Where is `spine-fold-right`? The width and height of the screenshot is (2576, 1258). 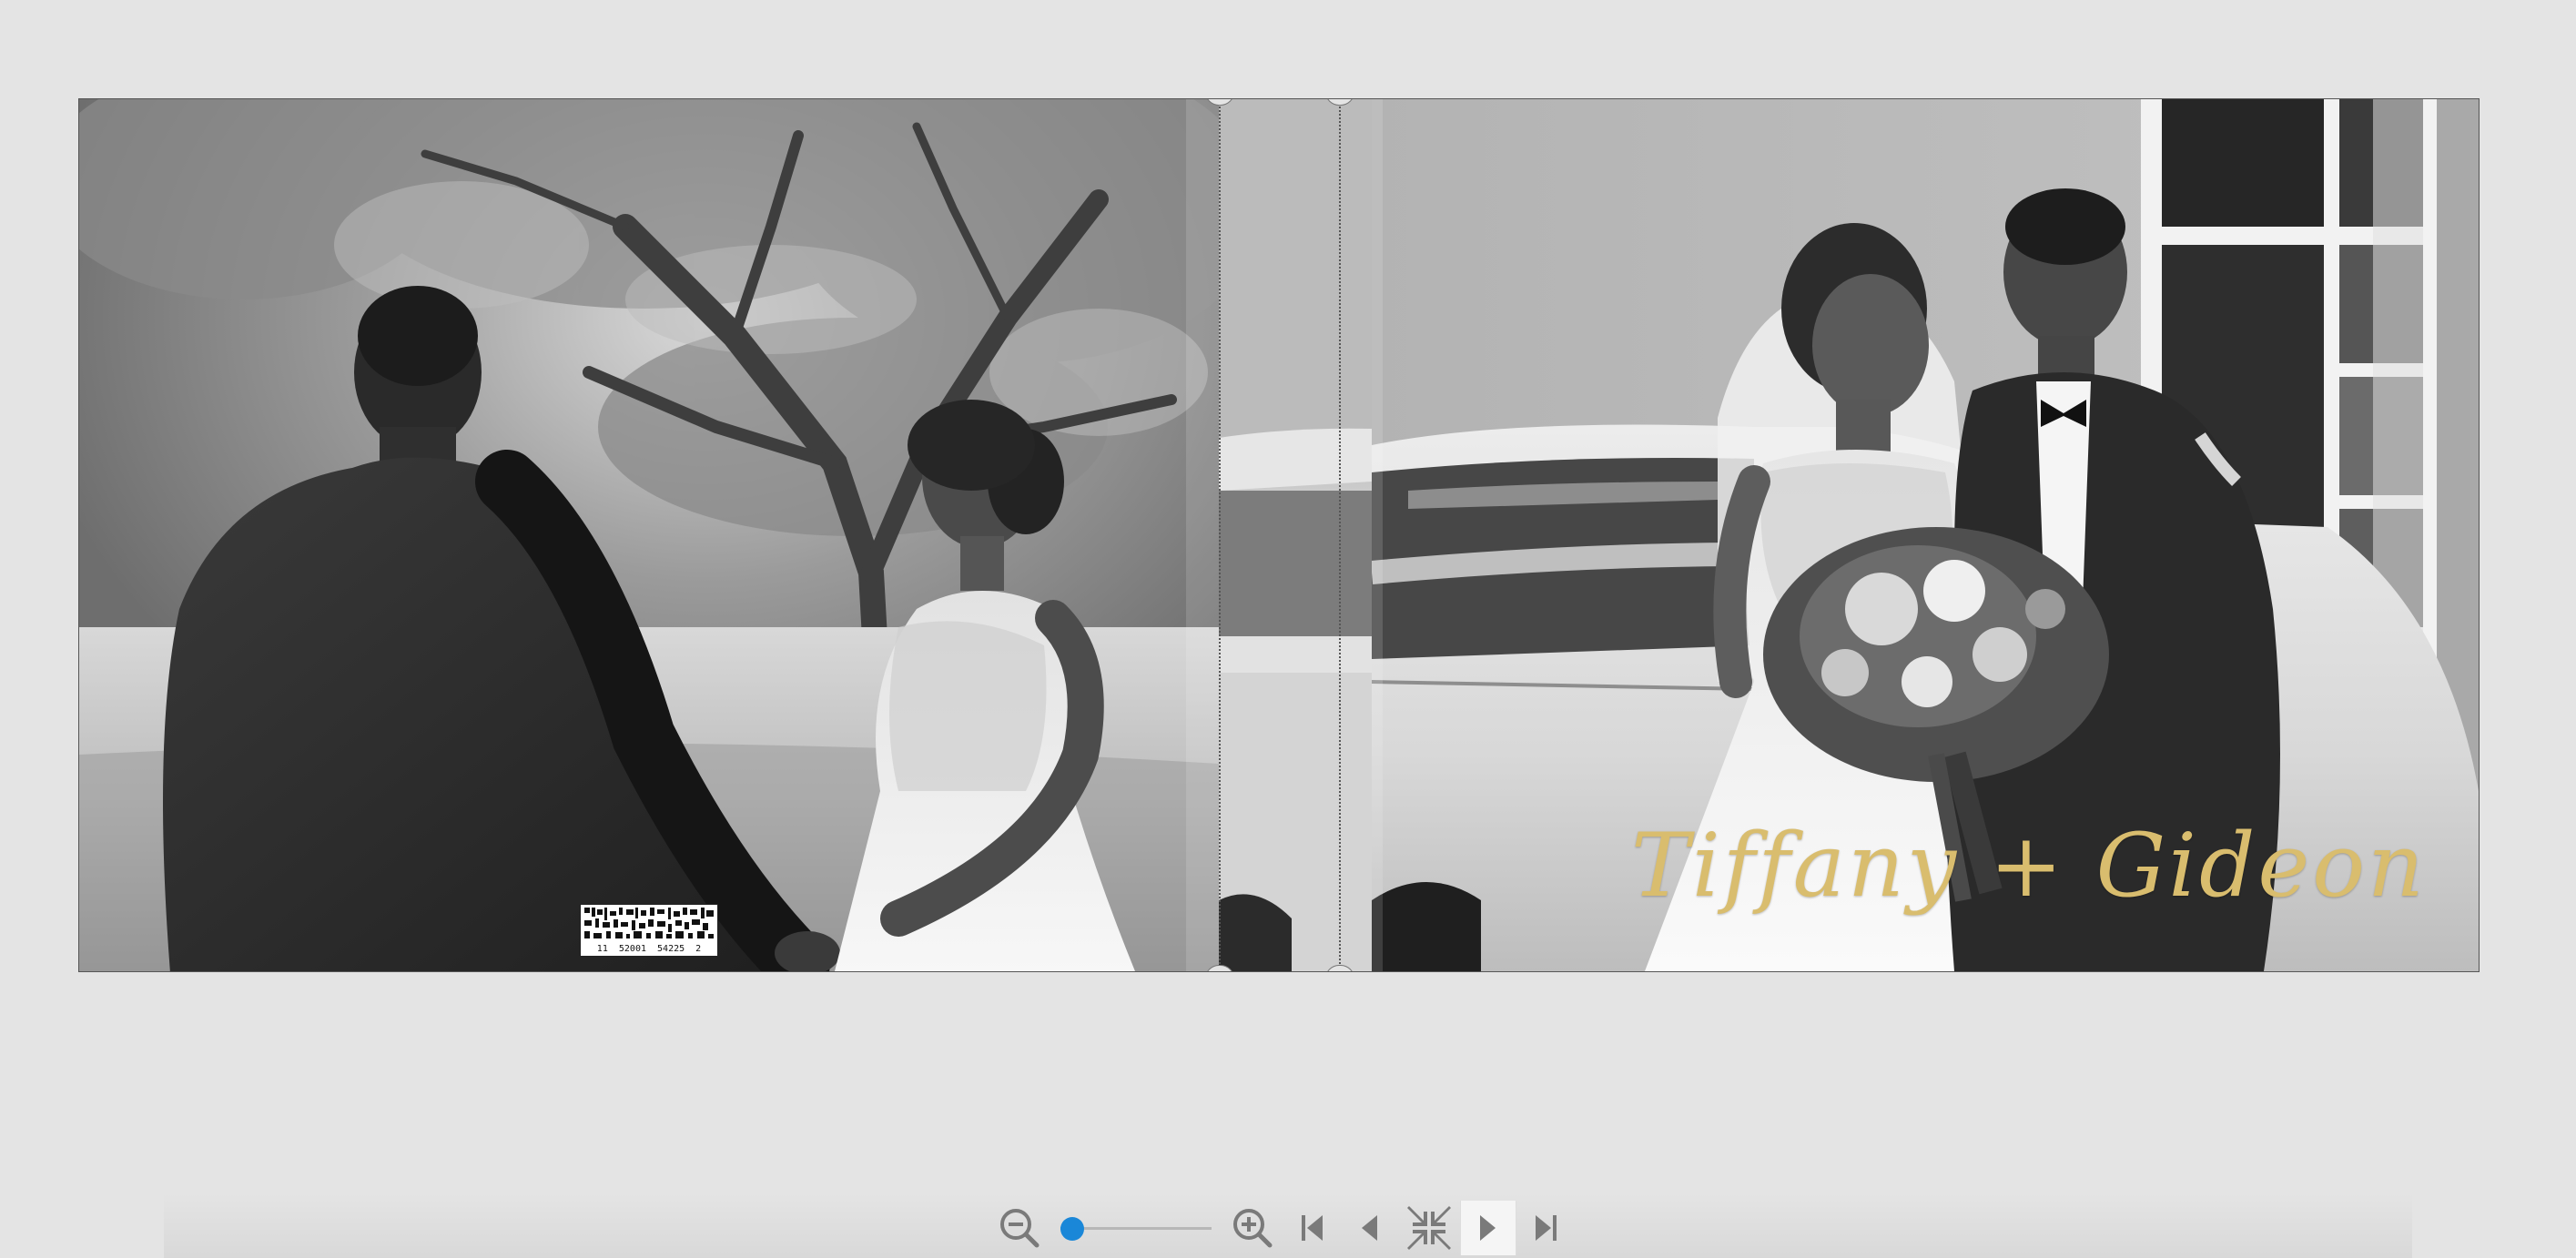
spine-fold-right is located at coordinates (1340, 535).